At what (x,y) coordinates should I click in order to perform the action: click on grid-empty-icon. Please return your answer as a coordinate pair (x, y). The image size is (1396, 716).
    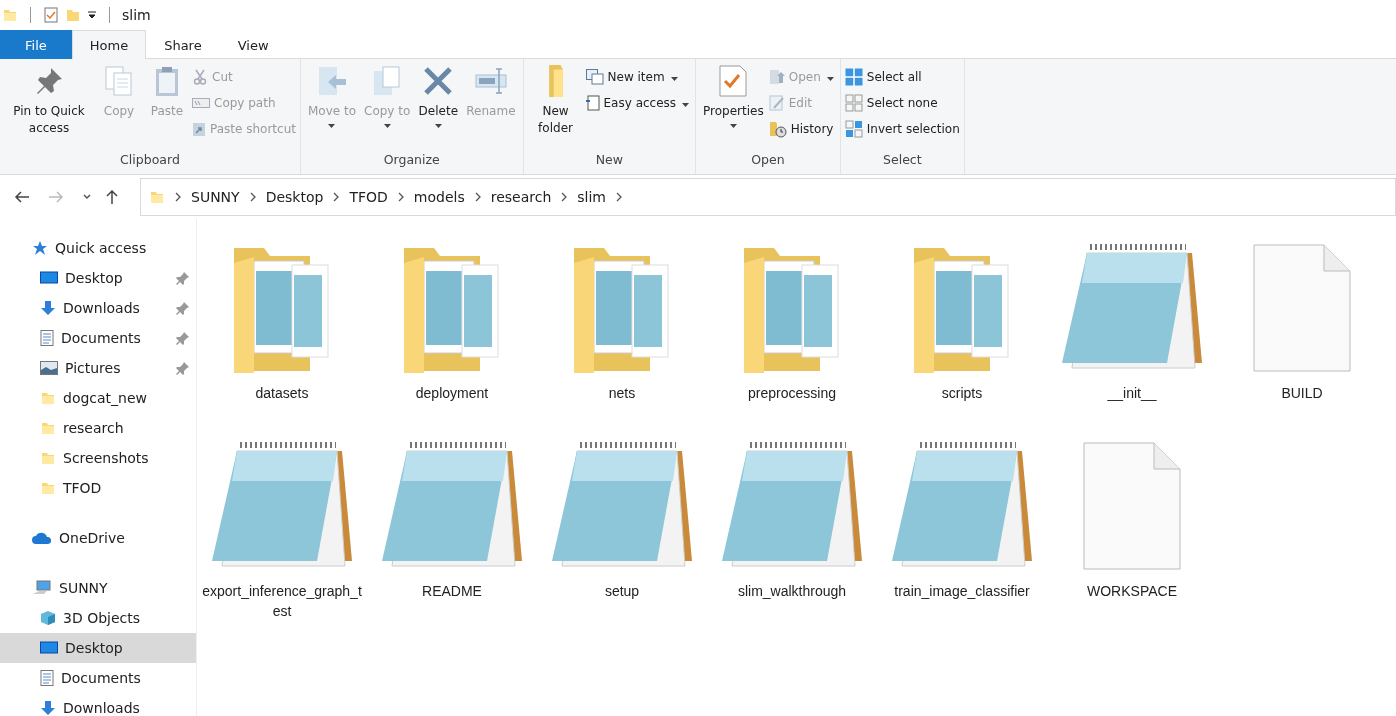
    Looking at the image, I should click on (853, 103).